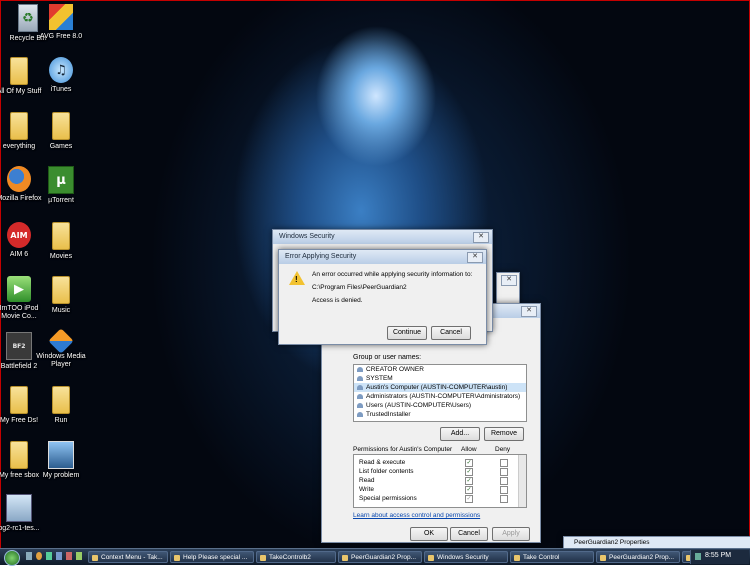 The width and height of the screenshot is (750, 566). What do you see at coordinates (49, 556) in the screenshot?
I see `quicklaunch-switch-icon` at bounding box center [49, 556].